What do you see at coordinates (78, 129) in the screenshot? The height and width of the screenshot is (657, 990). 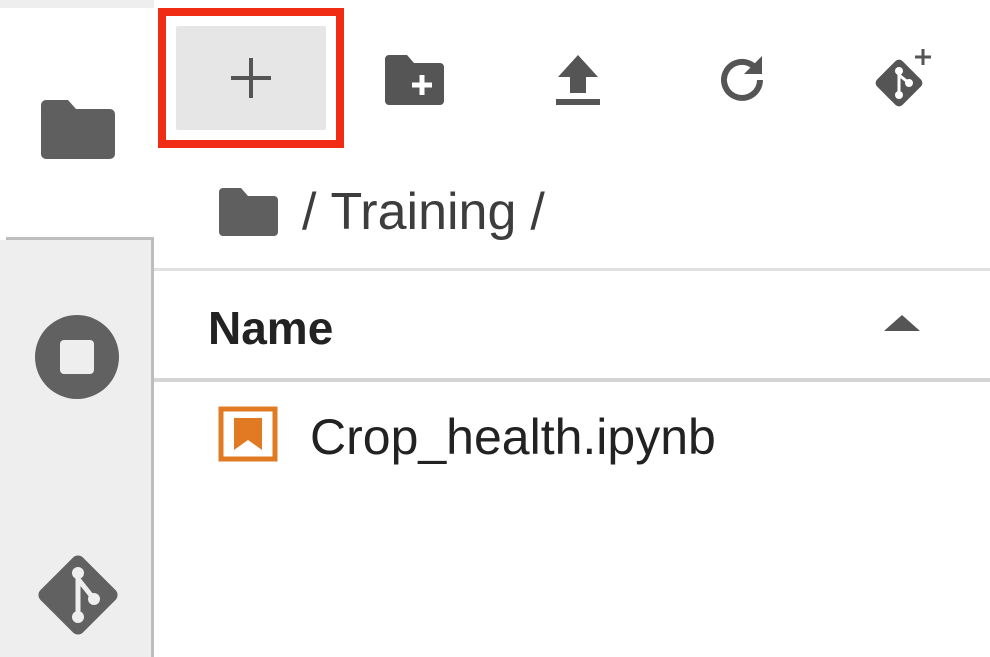 I see `folder-icon` at bounding box center [78, 129].